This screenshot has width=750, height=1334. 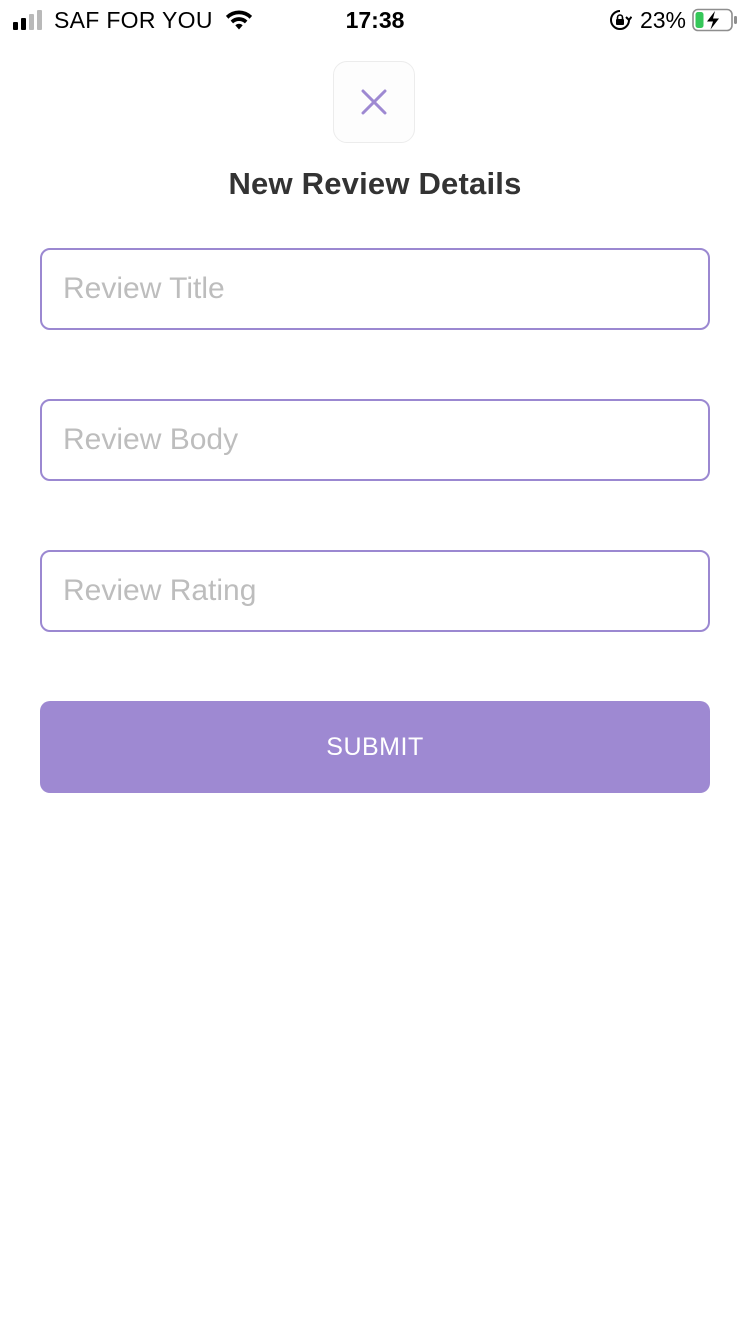 I want to click on battery-percent: 23%, so click(x=662, y=19).